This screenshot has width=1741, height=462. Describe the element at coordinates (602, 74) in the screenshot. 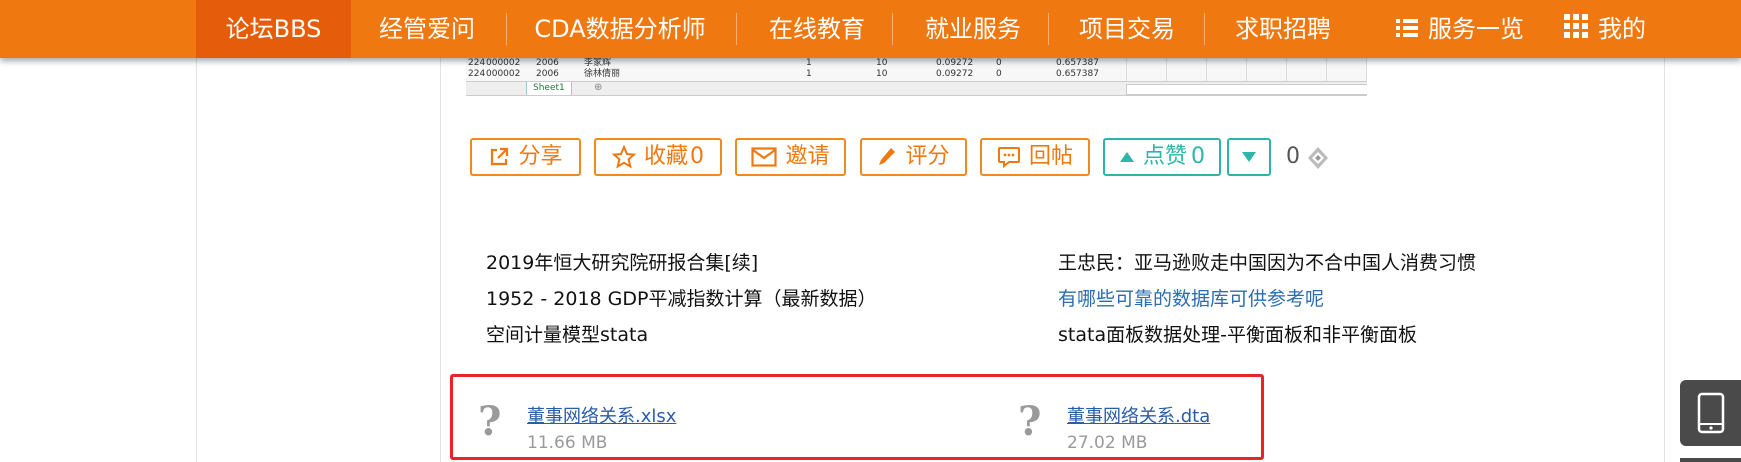

I see `sheet-cell: 徐林倩丽` at that location.